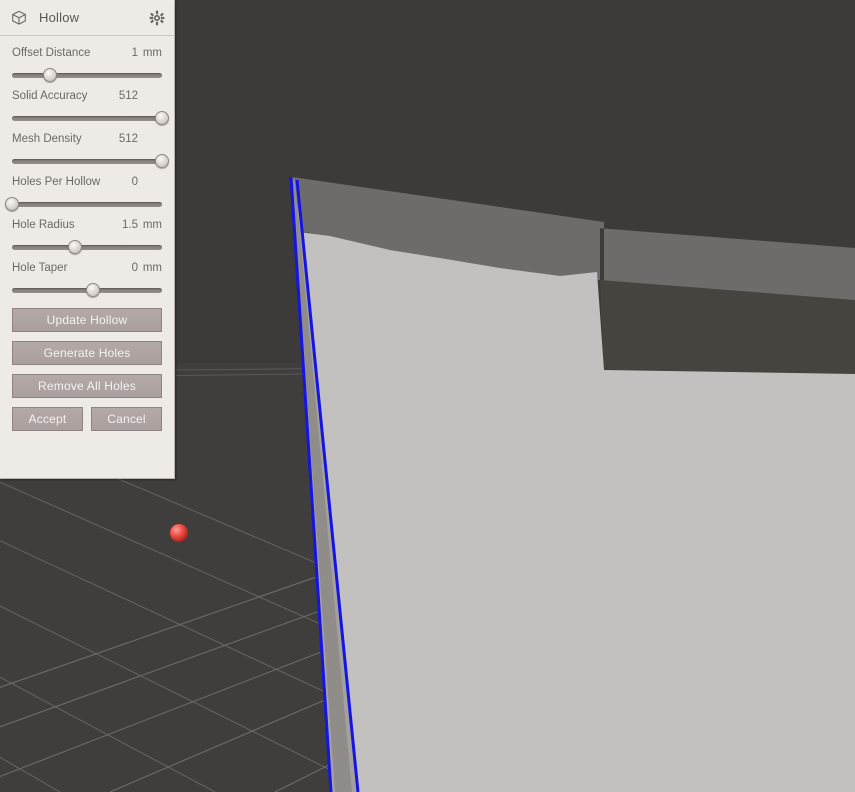 The width and height of the screenshot is (855, 792). What do you see at coordinates (47, 419) in the screenshot?
I see `accept-button: Accept` at bounding box center [47, 419].